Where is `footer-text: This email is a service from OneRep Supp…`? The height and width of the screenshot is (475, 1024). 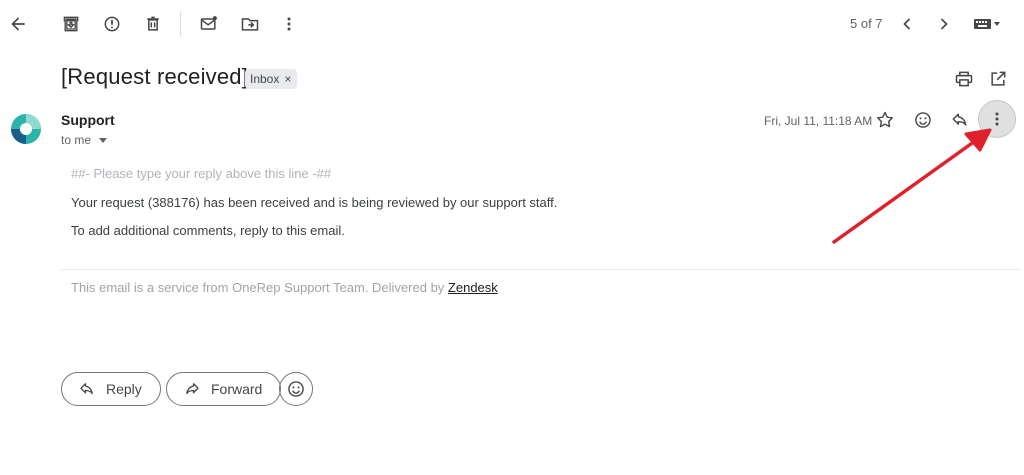 footer-text: This email is a service from OneRep Supp… is located at coordinates (259, 287).